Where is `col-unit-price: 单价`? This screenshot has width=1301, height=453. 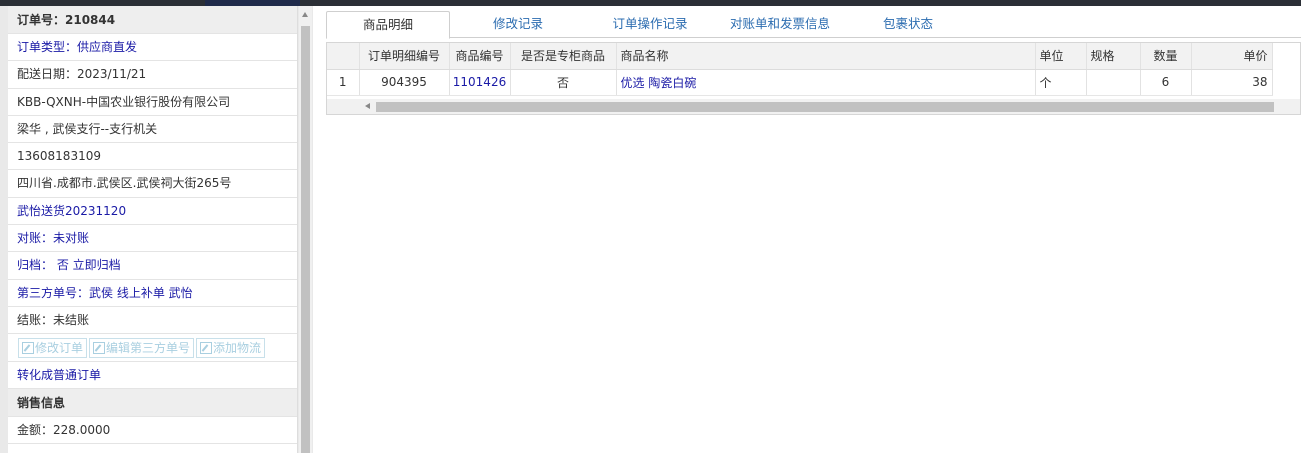 col-unit-price: 单价 is located at coordinates (1232, 56).